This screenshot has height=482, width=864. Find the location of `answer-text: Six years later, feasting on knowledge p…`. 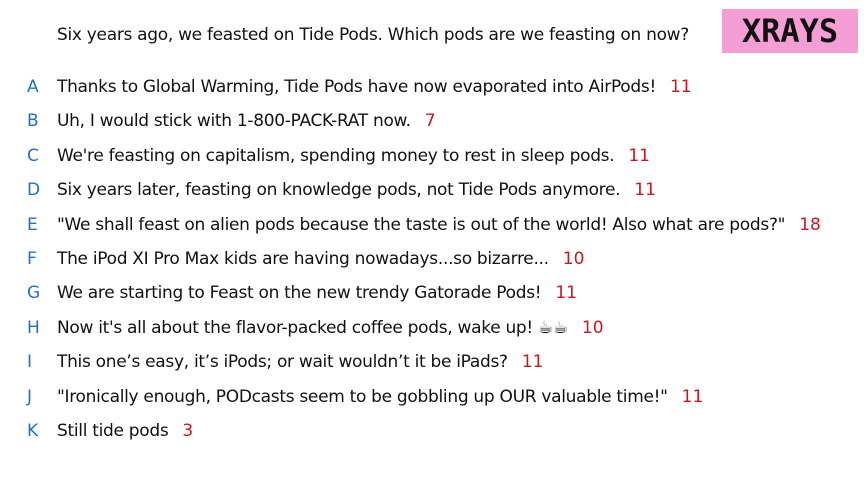

answer-text: Six years later, feasting on knowledge p… is located at coordinates (356, 190).